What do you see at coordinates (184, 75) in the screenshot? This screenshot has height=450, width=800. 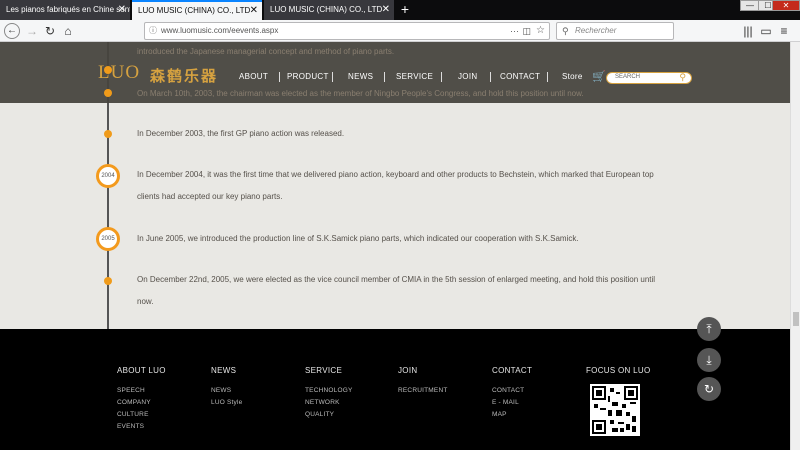 I see `logo-chinese: 森鹤乐器` at bounding box center [184, 75].